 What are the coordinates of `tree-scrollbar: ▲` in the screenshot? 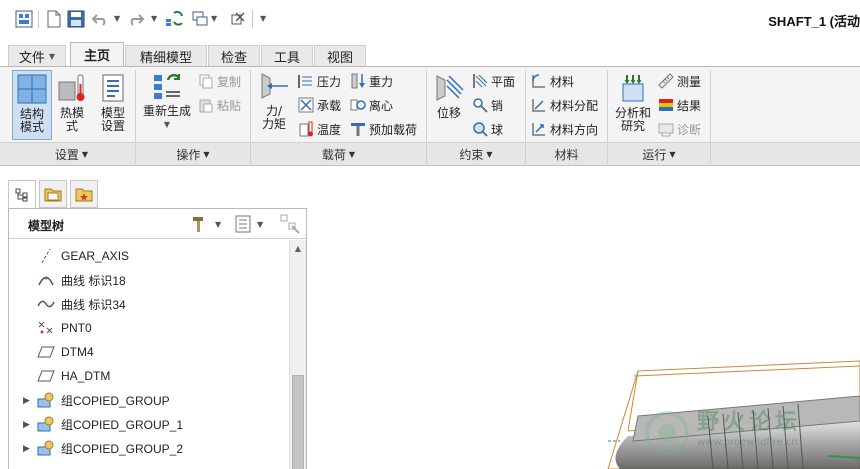 It's located at (297, 354).